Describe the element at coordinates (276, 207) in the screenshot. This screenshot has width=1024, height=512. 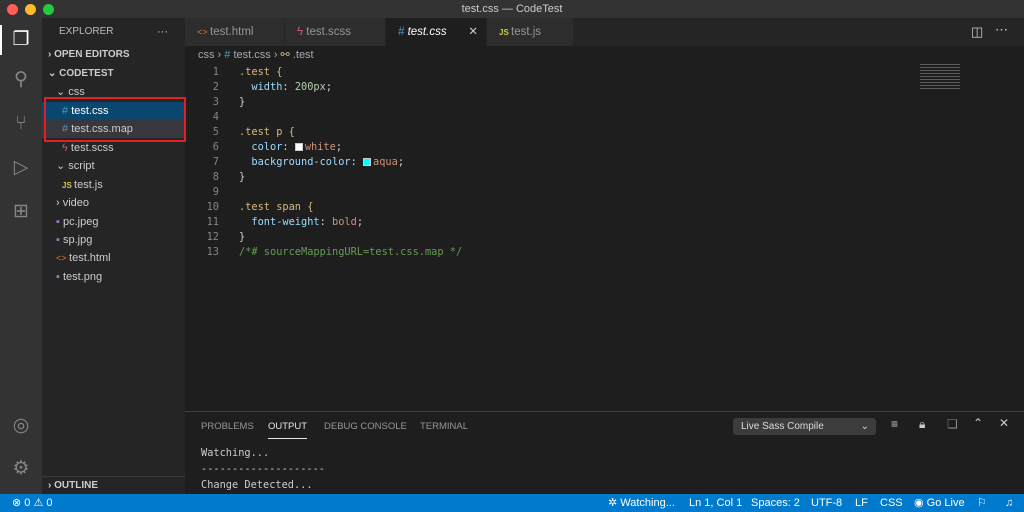
I see `code-text: .test span {` at that location.